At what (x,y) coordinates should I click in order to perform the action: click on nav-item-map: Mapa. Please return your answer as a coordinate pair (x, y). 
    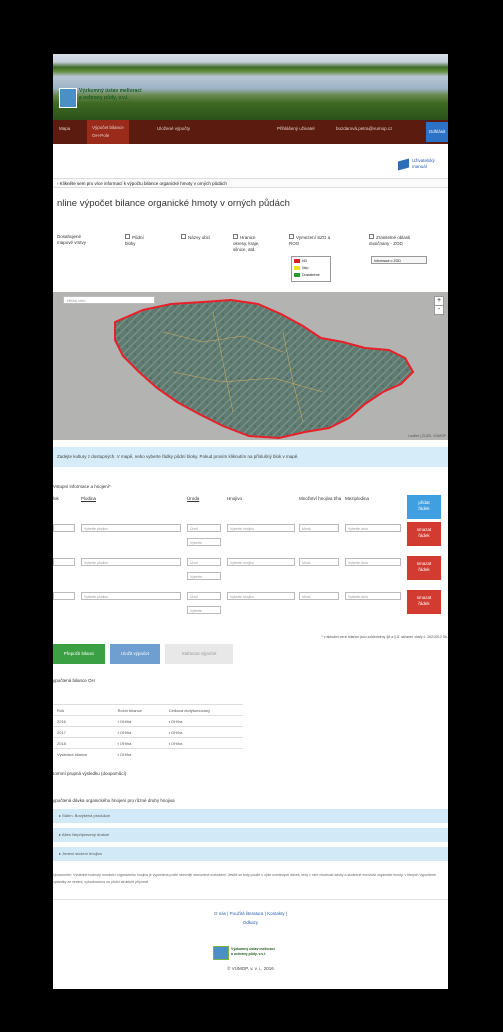
    Looking at the image, I should click on (64, 128).